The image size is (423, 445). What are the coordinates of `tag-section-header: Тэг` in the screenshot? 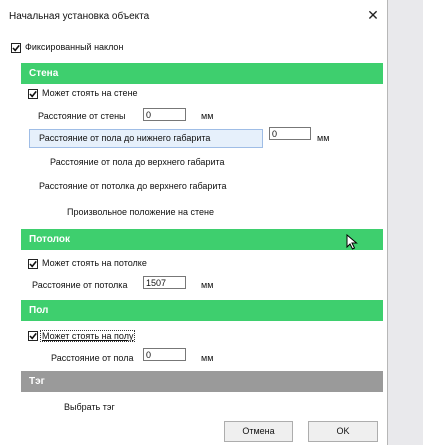 It's located at (202, 381).